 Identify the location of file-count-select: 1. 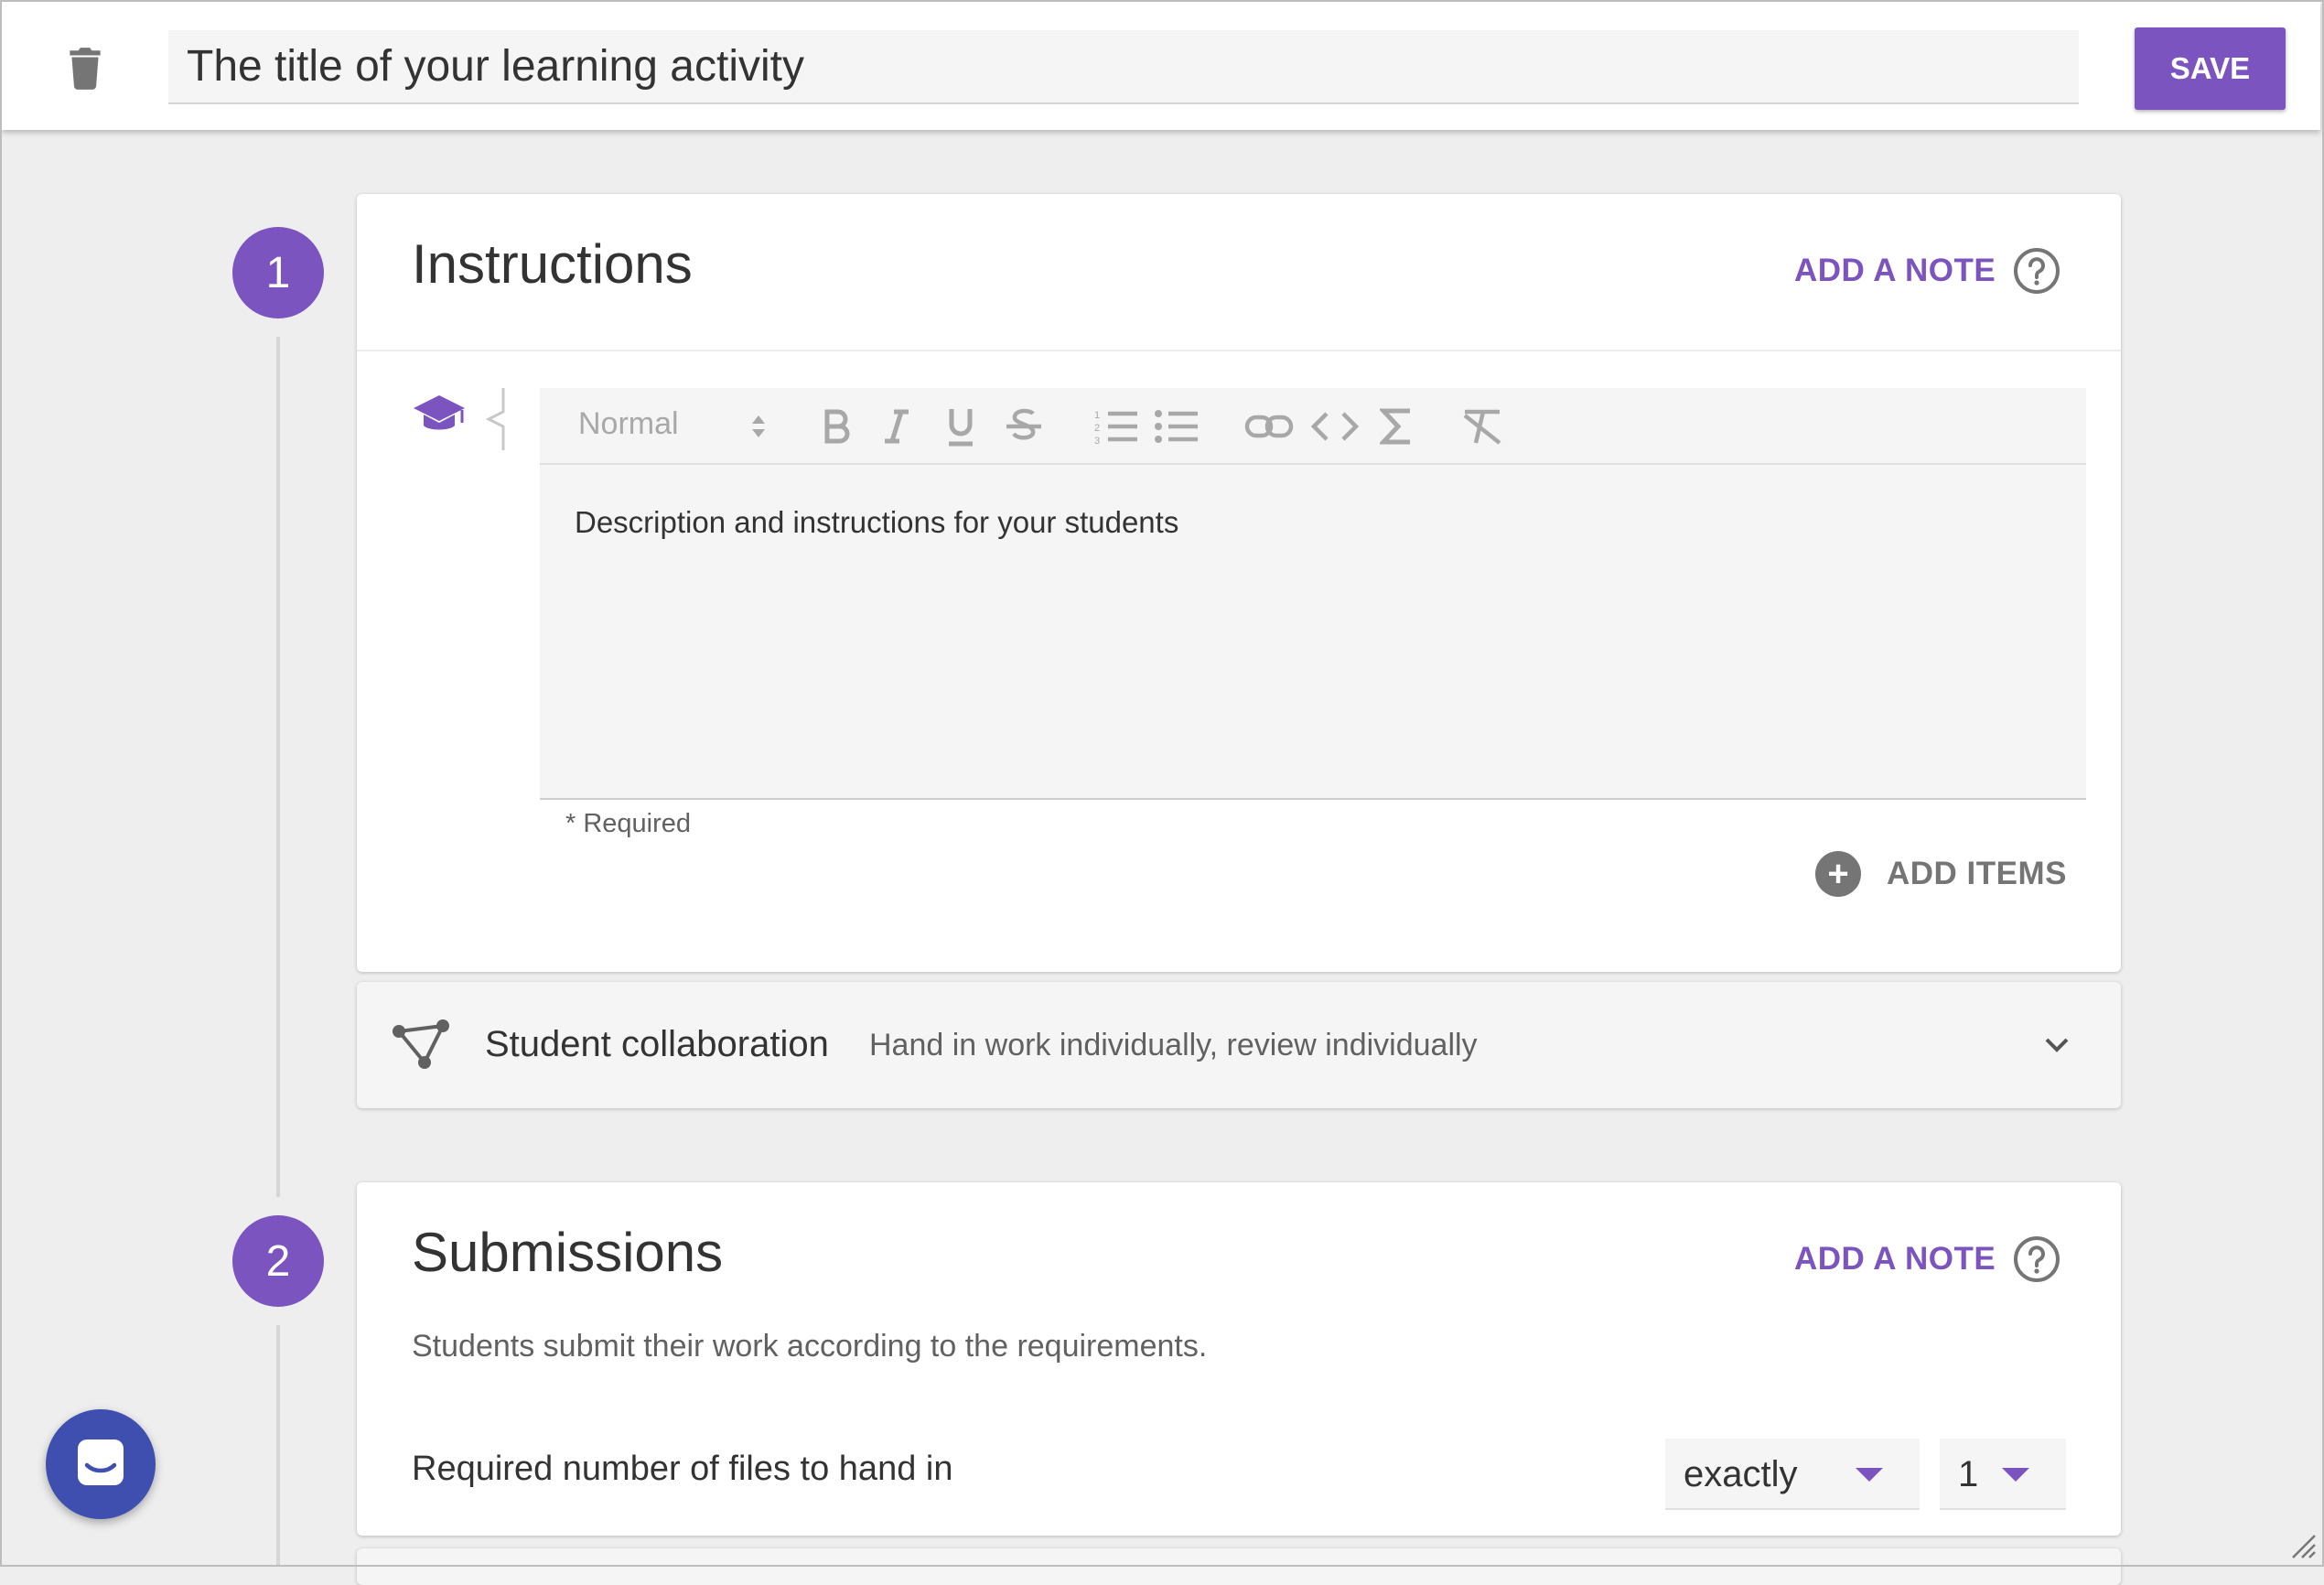
(2003, 1474).